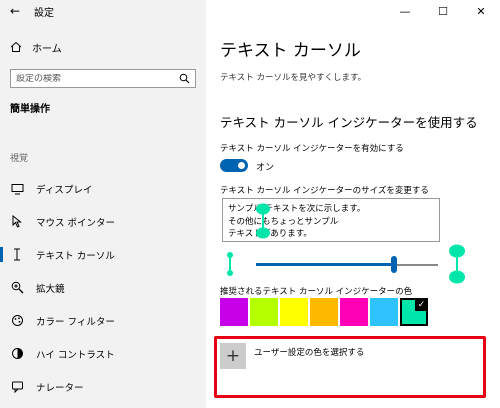 This screenshot has width=500, height=408. I want to click on minimize-icon: —, so click(405, 11).